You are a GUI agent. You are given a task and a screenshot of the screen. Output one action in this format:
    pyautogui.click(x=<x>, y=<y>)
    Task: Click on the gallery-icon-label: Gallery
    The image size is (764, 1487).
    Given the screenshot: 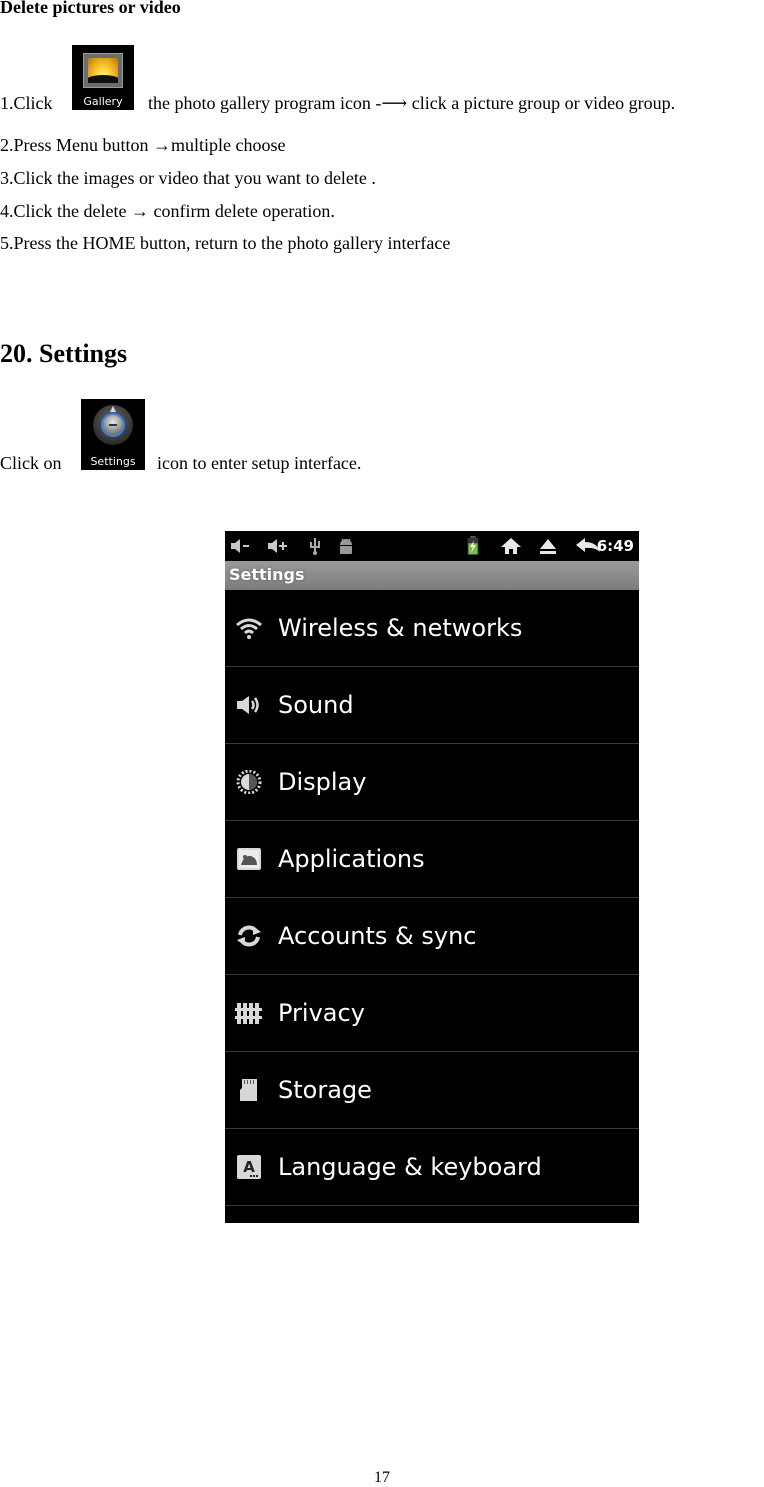 What is the action you would take?
    pyautogui.click(x=103, y=101)
    